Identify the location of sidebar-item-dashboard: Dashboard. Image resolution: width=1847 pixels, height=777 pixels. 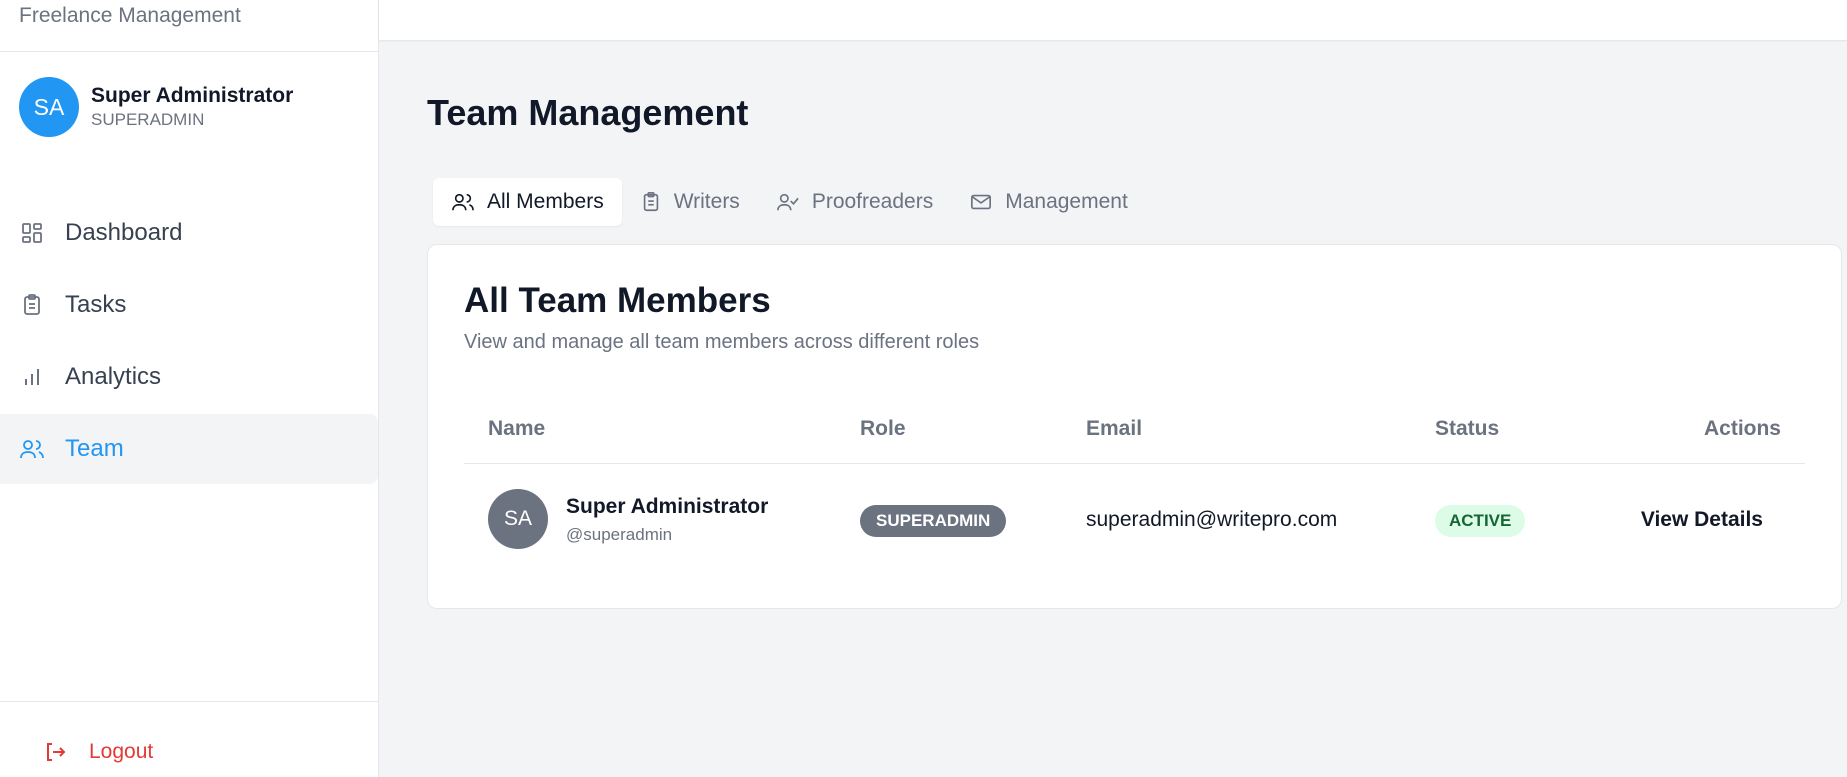
(189, 233).